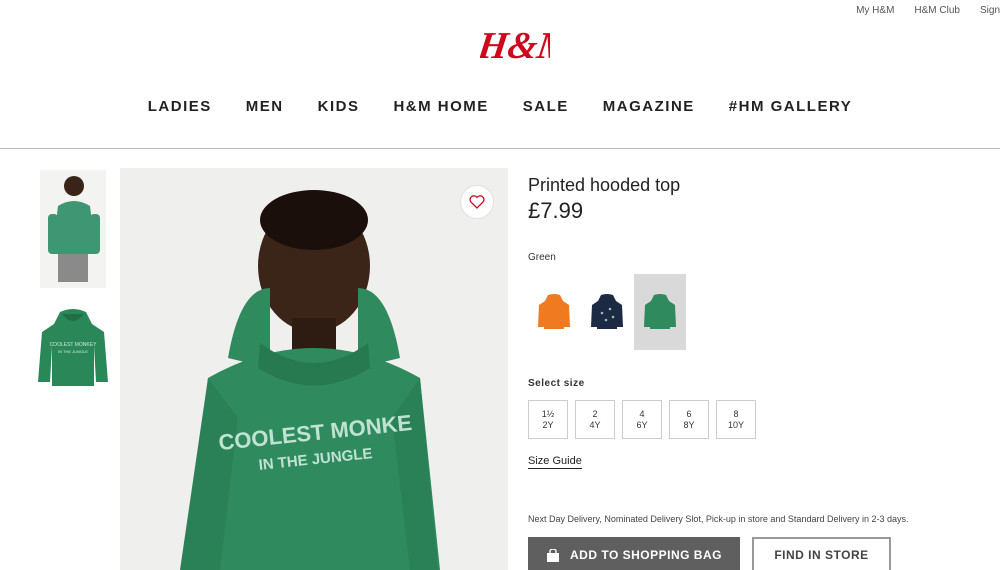 This screenshot has height=570, width=1000. I want to click on hm-logo: H&M, so click(515, 45).